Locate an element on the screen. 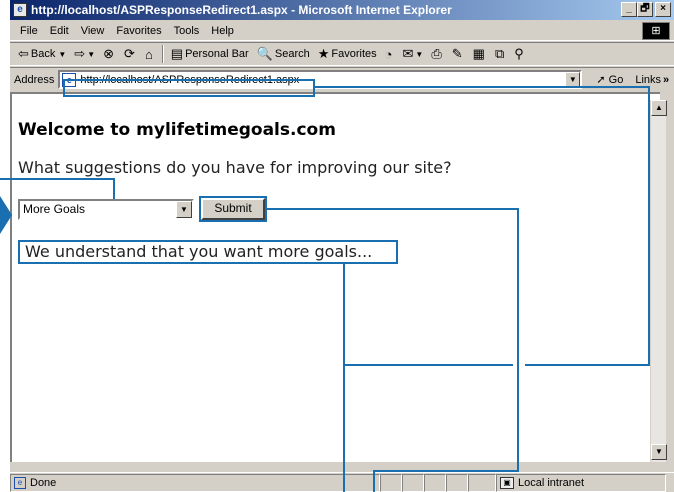 The height and width of the screenshot is (492, 674). links-label: Links is located at coordinates (648, 79).